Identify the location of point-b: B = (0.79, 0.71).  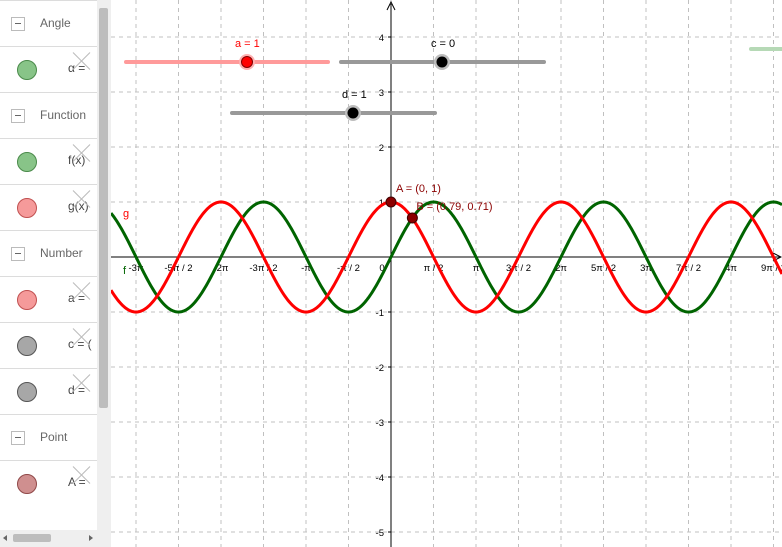
(449, 212).